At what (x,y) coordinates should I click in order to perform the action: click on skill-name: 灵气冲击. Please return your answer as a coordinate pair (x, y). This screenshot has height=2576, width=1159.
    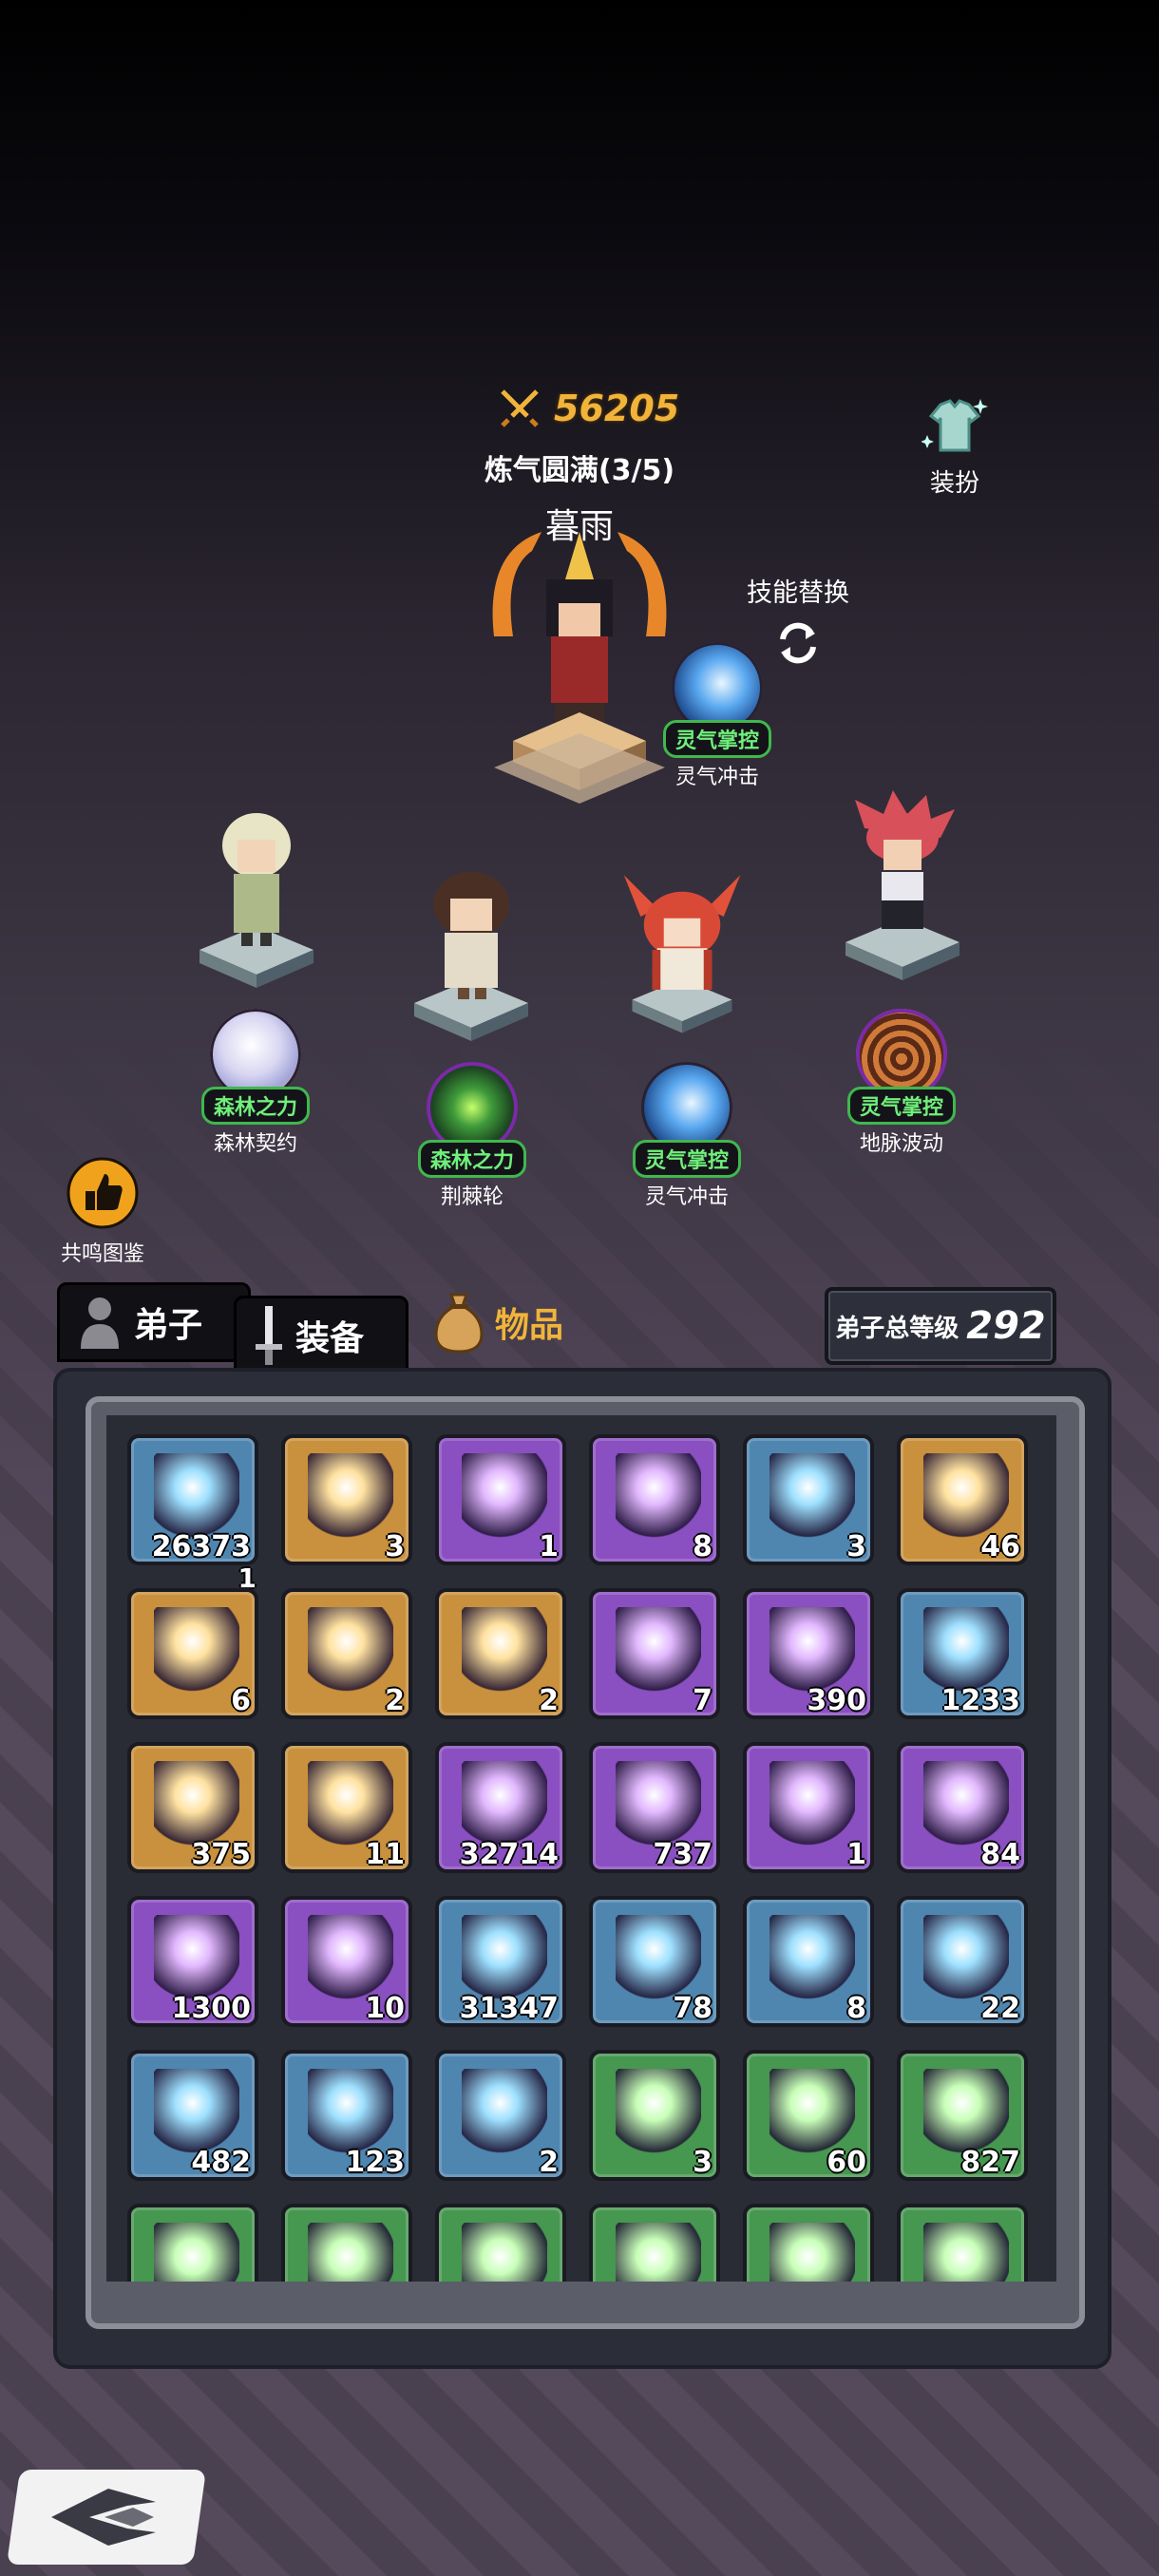
    Looking at the image, I should click on (686, 1197).